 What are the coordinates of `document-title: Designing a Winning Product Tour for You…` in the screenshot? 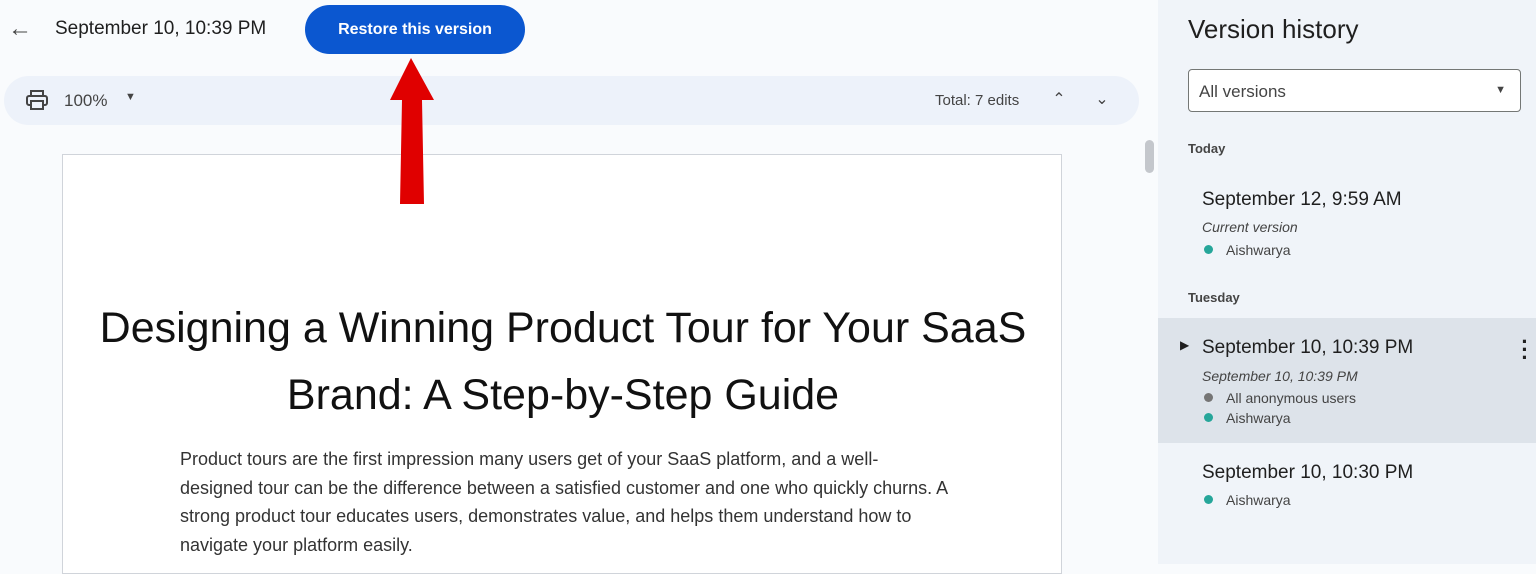 It's located at (563, 361).